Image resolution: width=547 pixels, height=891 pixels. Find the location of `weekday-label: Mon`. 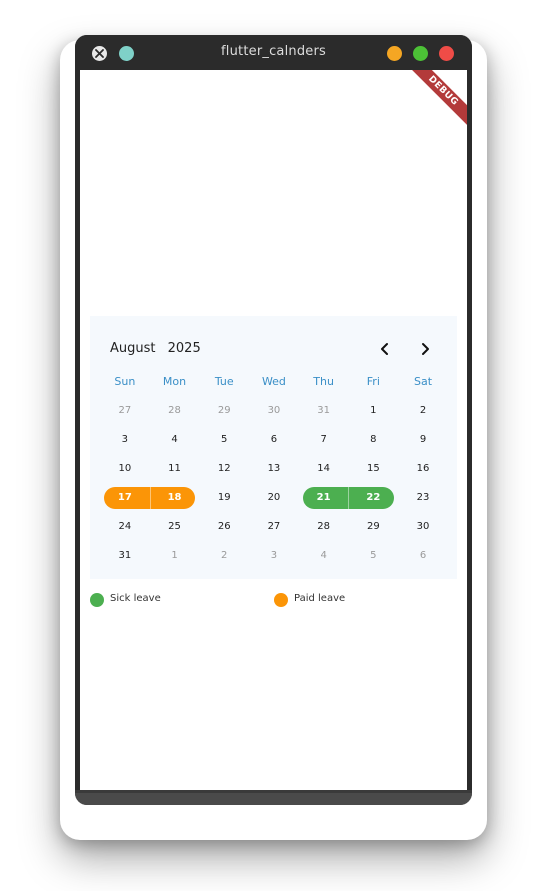

weekday-label: Mon is located at coordinates (174, 381).